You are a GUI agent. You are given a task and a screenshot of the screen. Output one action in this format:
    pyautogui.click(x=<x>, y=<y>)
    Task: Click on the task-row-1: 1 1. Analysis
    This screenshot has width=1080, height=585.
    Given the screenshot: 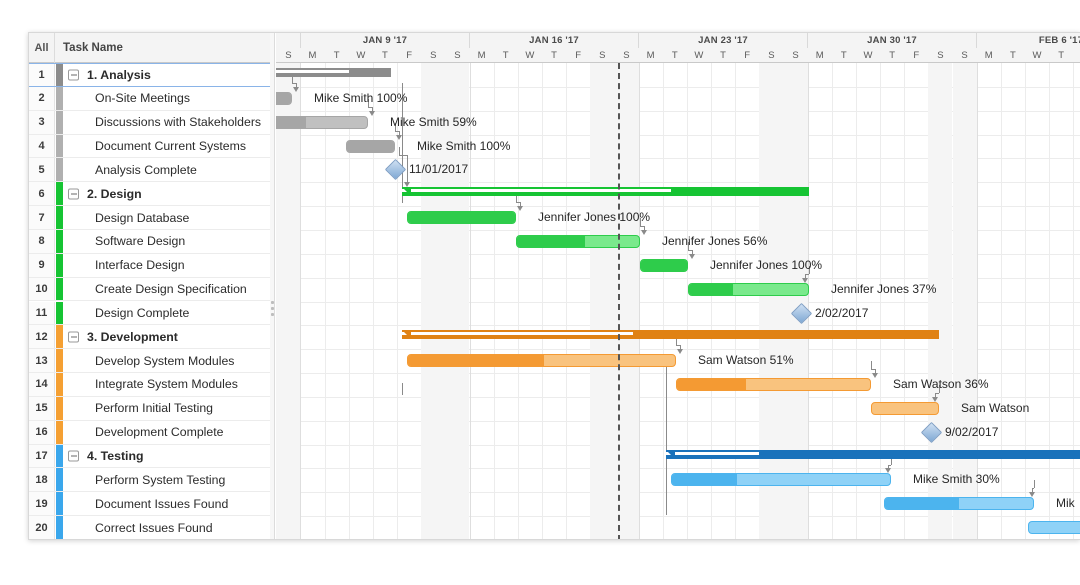 What is the action you would take?
    pyautogui.click(x=149, y=75)
    